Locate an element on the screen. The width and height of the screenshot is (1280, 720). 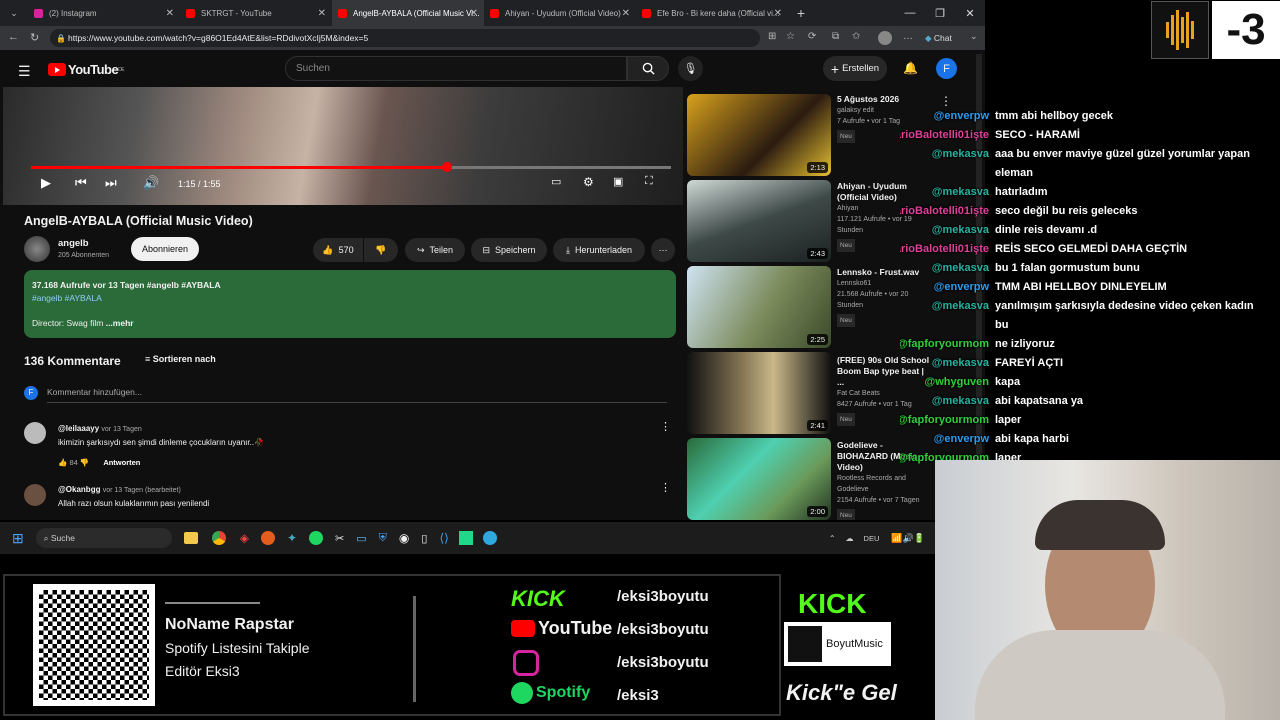
dislike-button: 👎 is located at coordinates (381, 250).